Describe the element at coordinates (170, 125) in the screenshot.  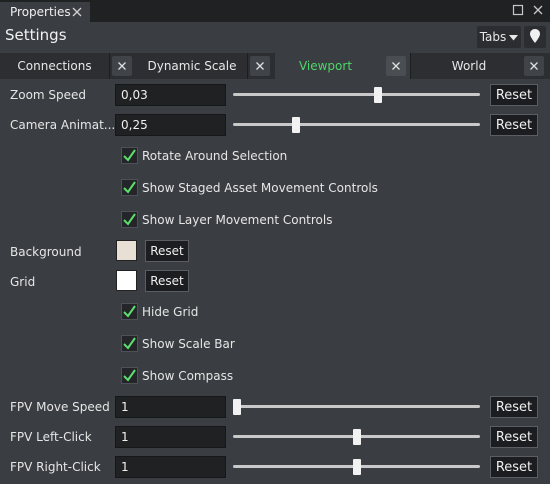
I see `camera-animation-input: 0,25` at that location.